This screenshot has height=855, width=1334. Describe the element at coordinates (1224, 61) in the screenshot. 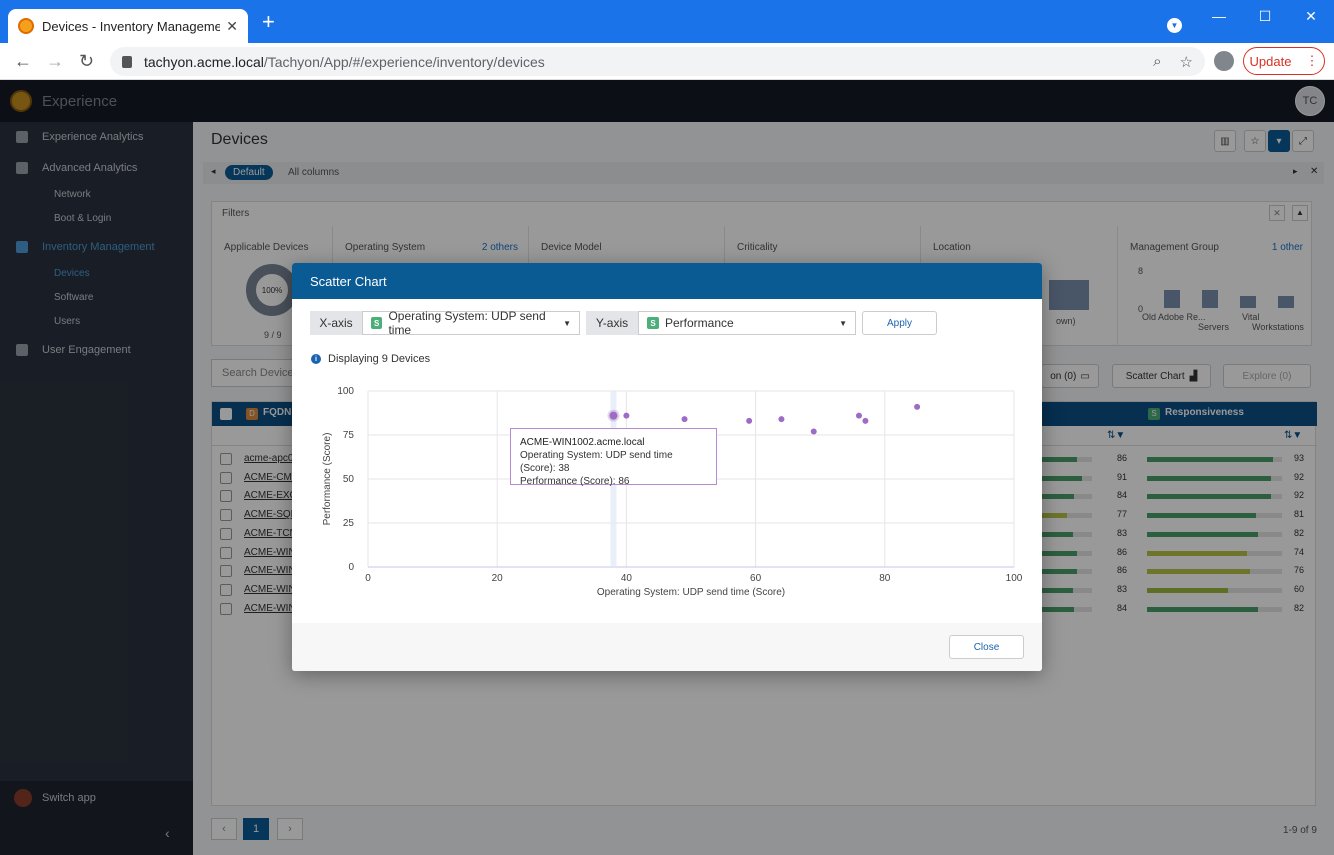

I see `profile-icon` at that location.